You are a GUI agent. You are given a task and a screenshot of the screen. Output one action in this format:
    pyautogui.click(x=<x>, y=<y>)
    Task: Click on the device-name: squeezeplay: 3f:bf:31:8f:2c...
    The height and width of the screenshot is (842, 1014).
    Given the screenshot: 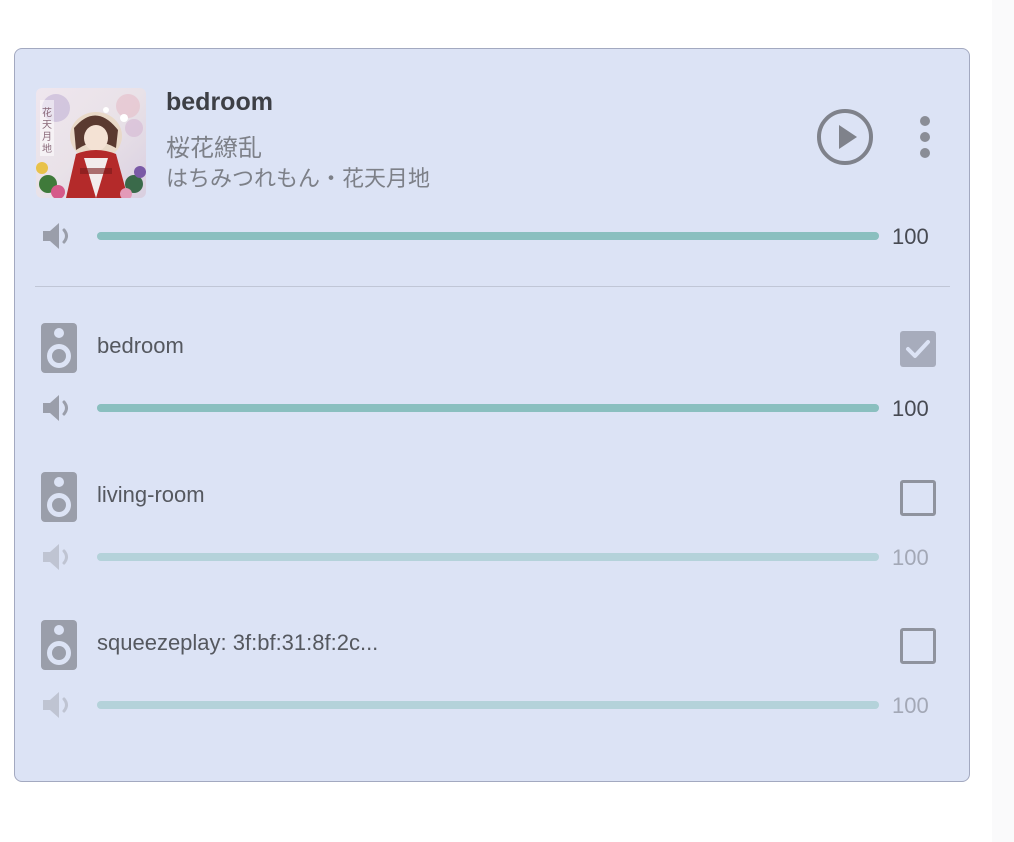 What is the action you would take?
    pyautogui.click(x=238, y=642)
    